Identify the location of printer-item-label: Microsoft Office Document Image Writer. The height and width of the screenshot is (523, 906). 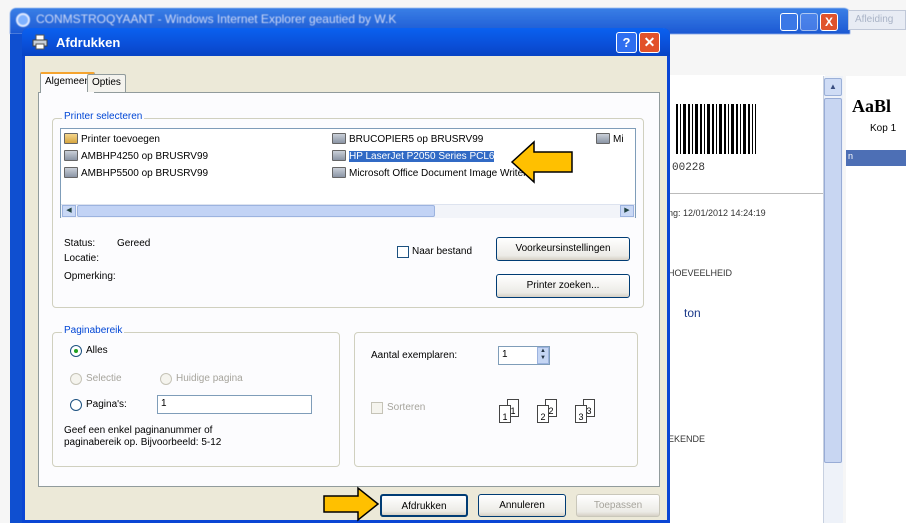
(438, 173).